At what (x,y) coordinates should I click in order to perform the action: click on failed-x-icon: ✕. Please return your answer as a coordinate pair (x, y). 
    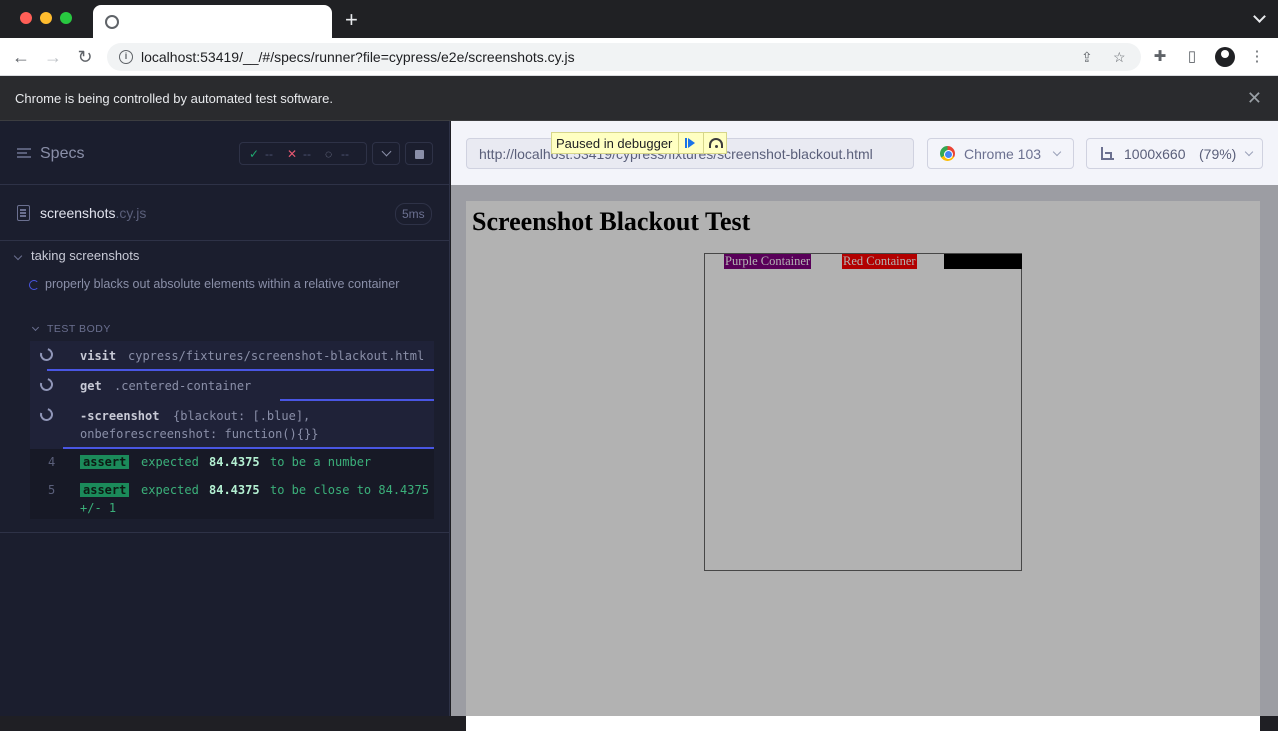
    Looking at the image, I should click on (292, 154).